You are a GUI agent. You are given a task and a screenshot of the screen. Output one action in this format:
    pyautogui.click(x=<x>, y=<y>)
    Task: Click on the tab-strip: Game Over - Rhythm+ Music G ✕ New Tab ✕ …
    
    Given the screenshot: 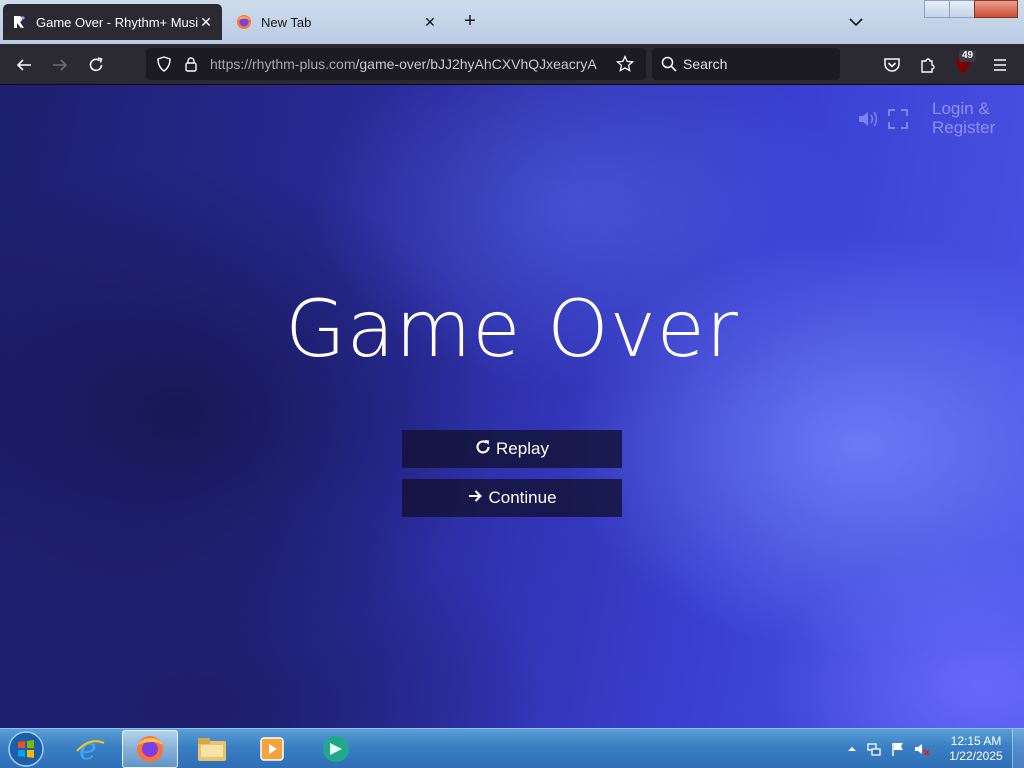 What is the action you would take?
    pyautogui.click(x=512, y=22)
    